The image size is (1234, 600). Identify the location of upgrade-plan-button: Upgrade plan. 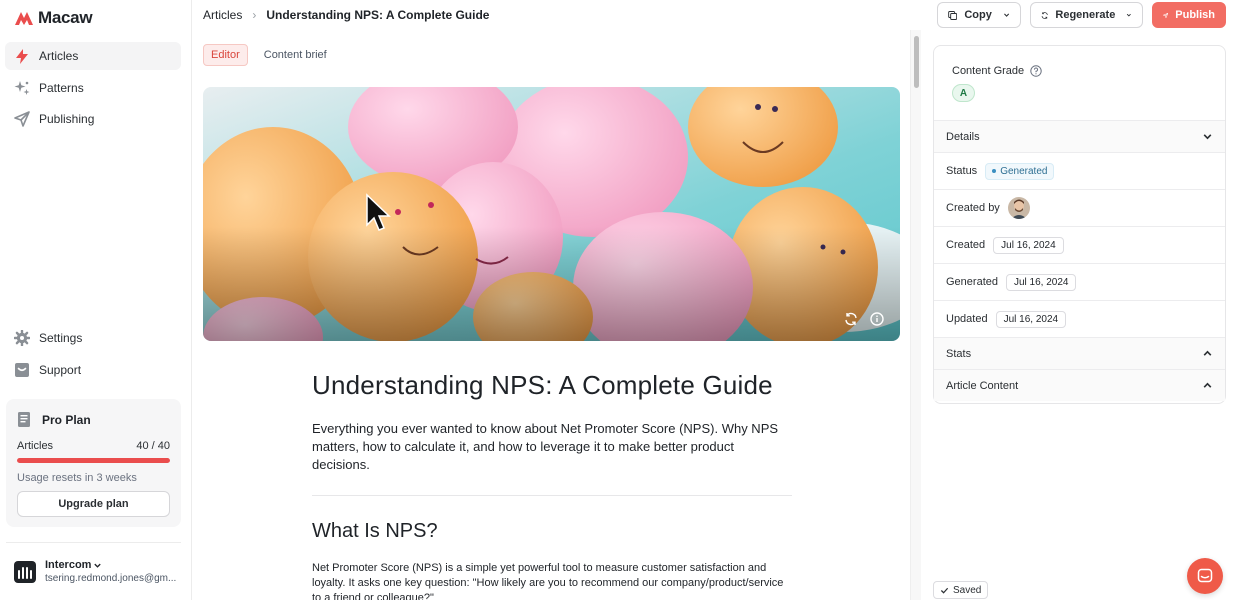
(93, 504).